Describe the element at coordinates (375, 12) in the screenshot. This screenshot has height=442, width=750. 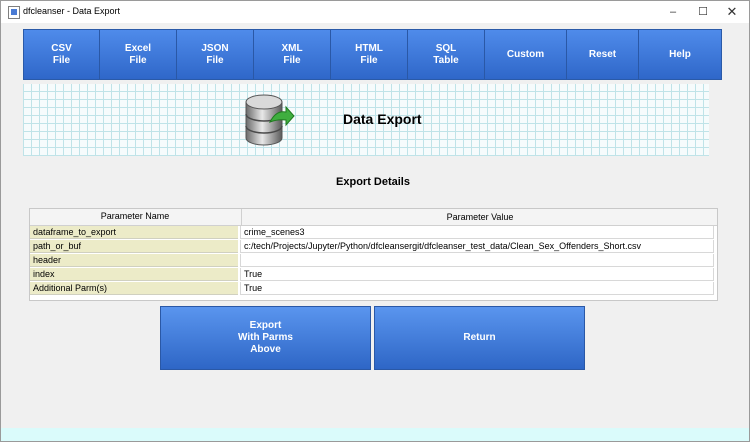
I see `title-bar: dfcleanser - Data Export – ☐ ✕` at that location.